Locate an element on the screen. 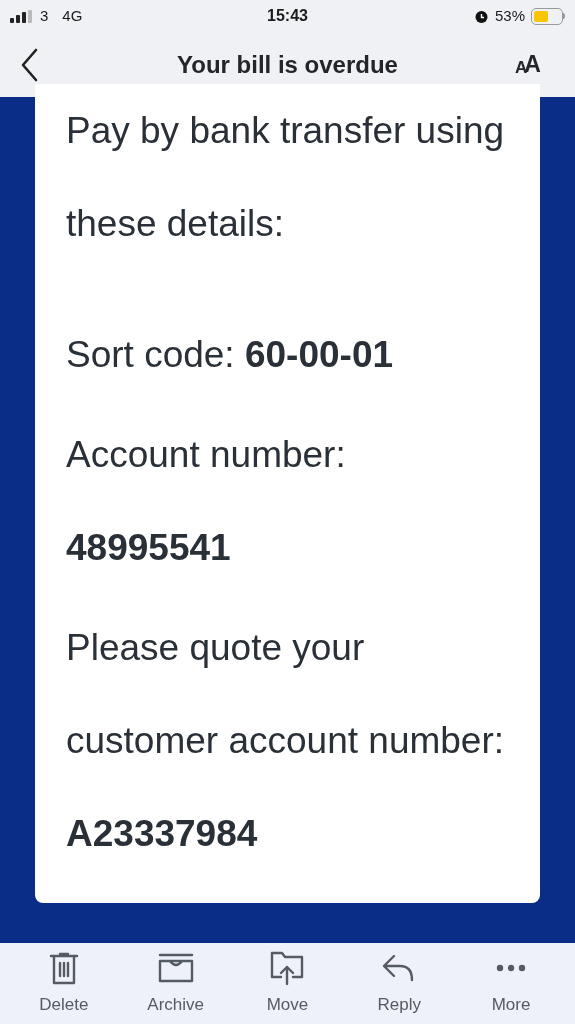  message-paragraph: Account number: 48995541 is located at coordinates (206, 501).